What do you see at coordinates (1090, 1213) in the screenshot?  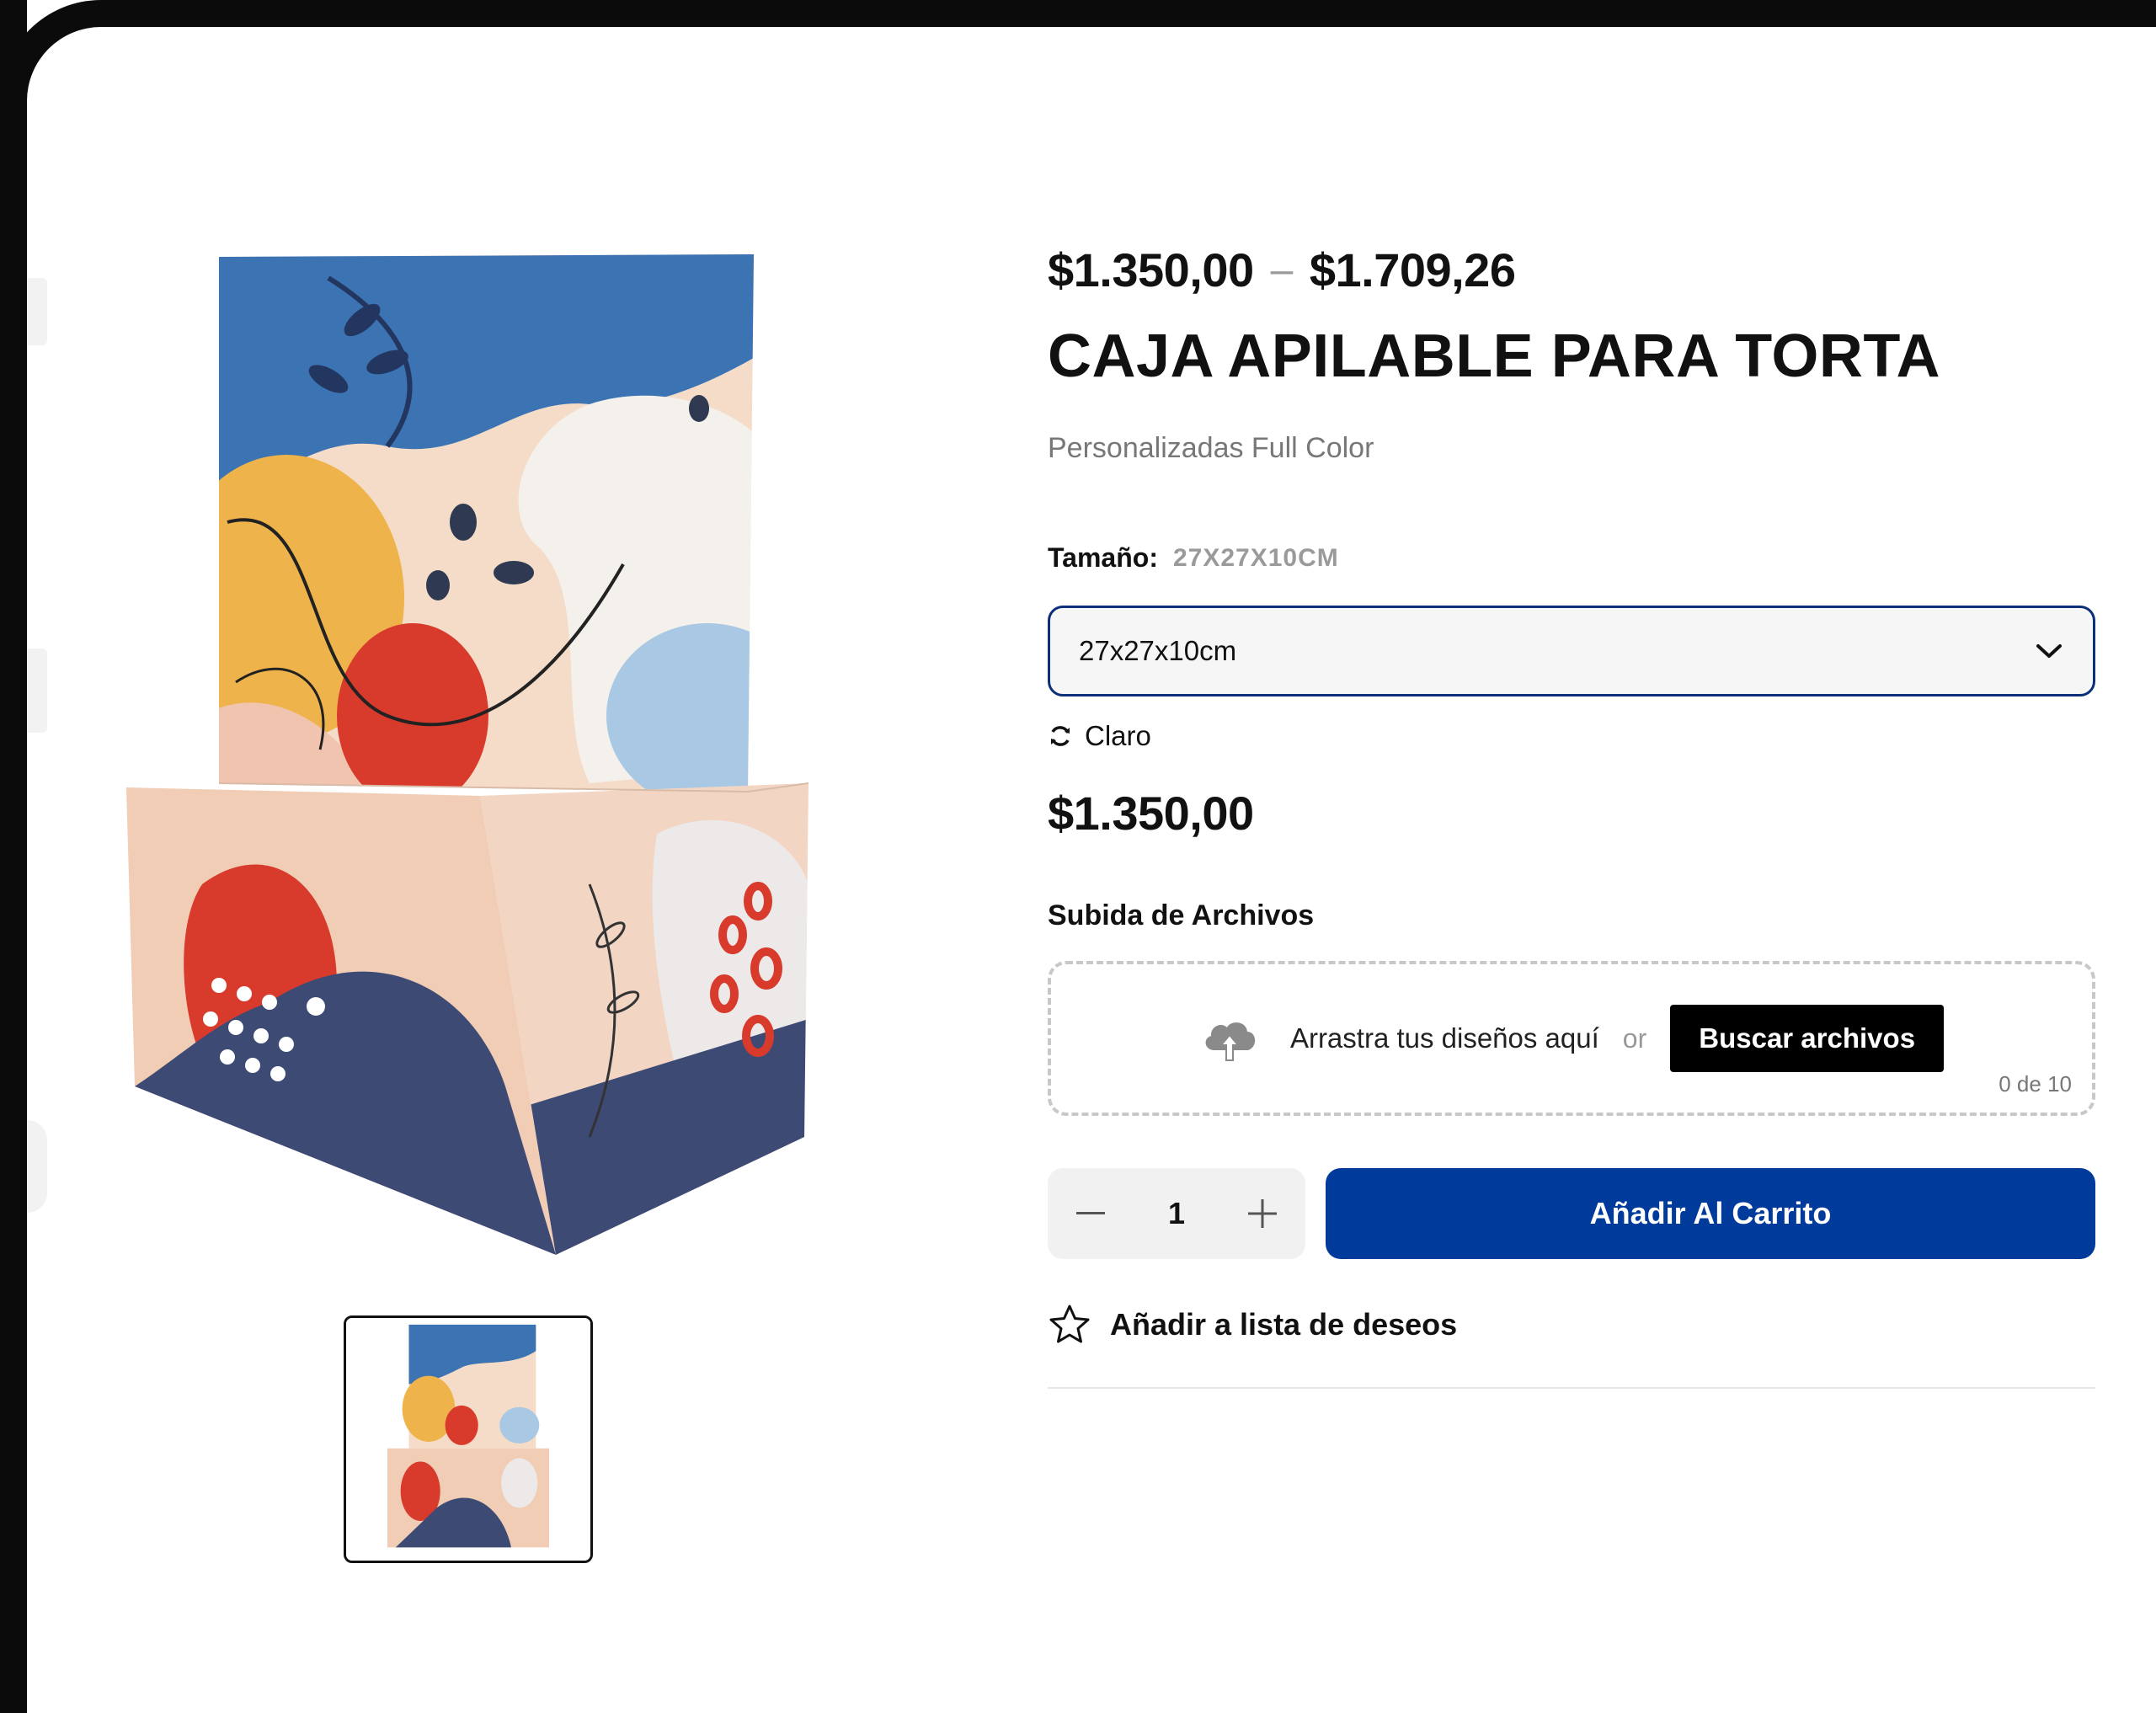 I see `minus-icon` at bounding box center [1090, 1213].